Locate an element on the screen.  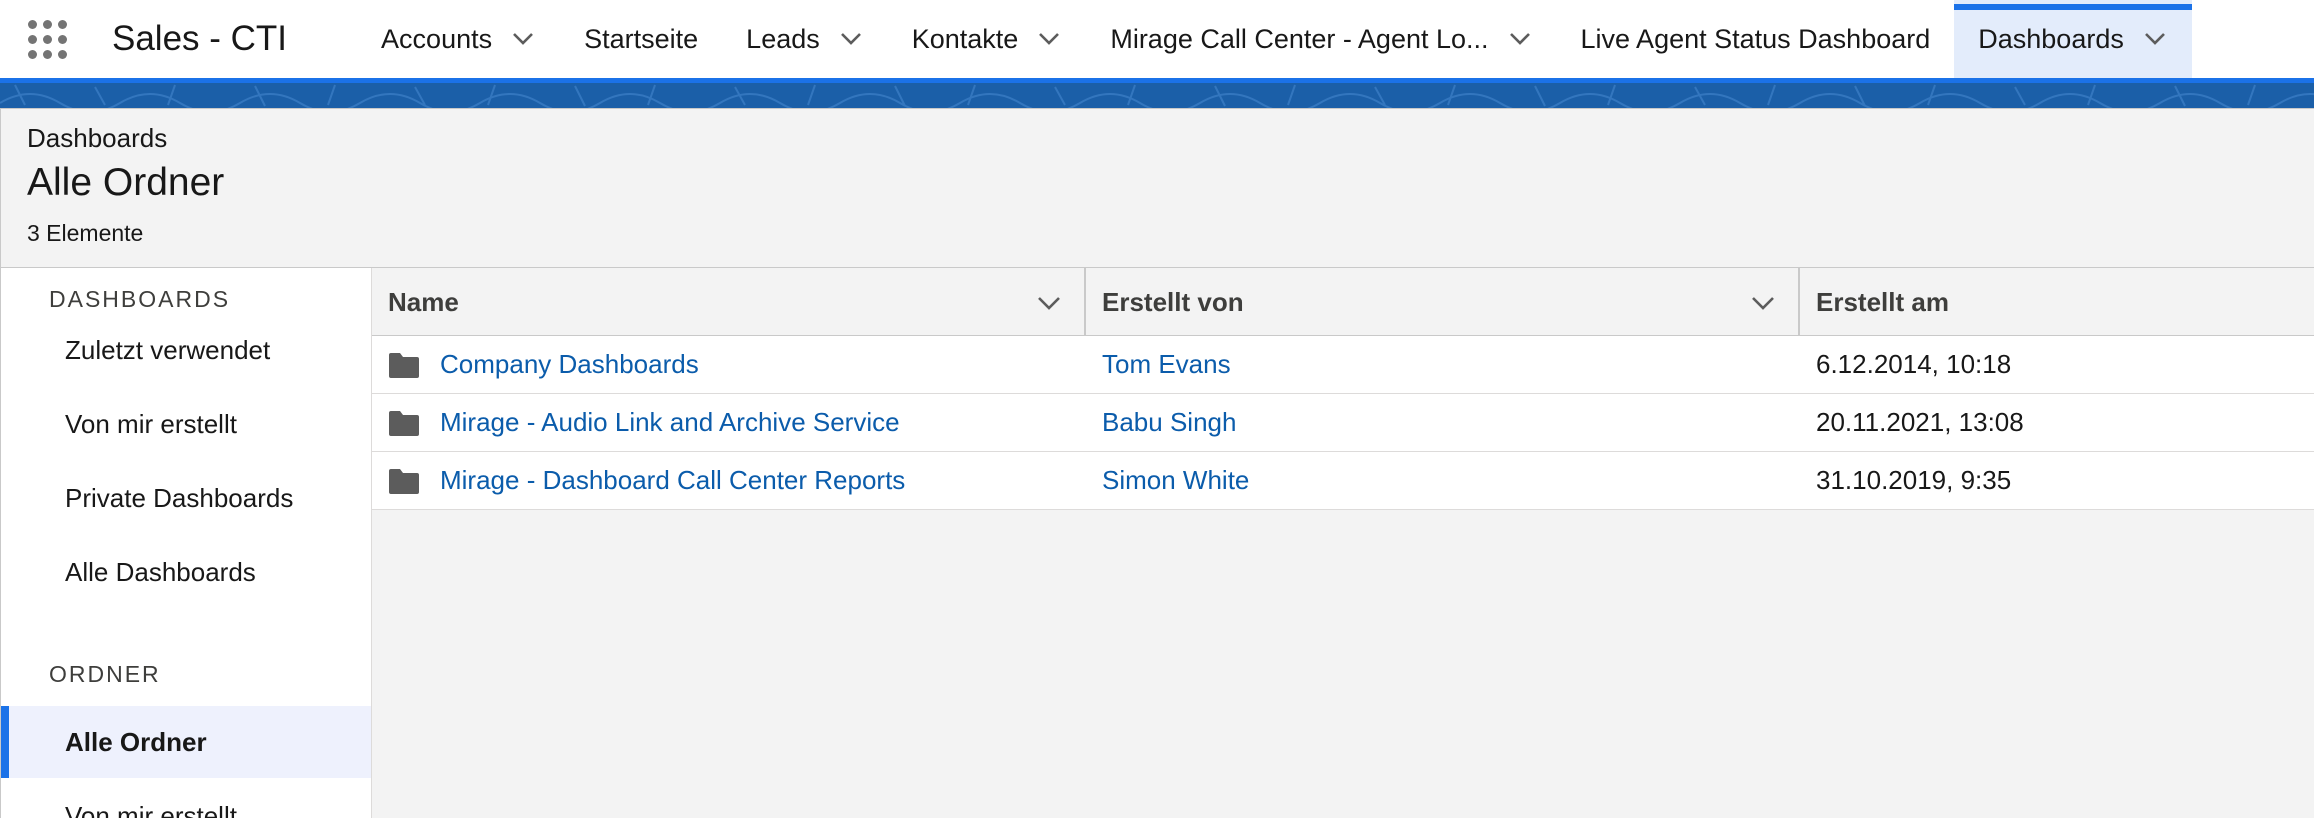
sidebar-item-private-dashboards: Private Dashboards is located at coordinates (186, 498).